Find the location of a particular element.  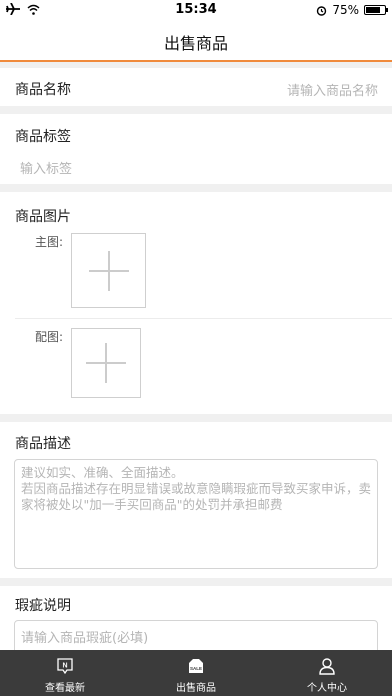

description-label: 商品描述 is located at coordinates (43, 444).